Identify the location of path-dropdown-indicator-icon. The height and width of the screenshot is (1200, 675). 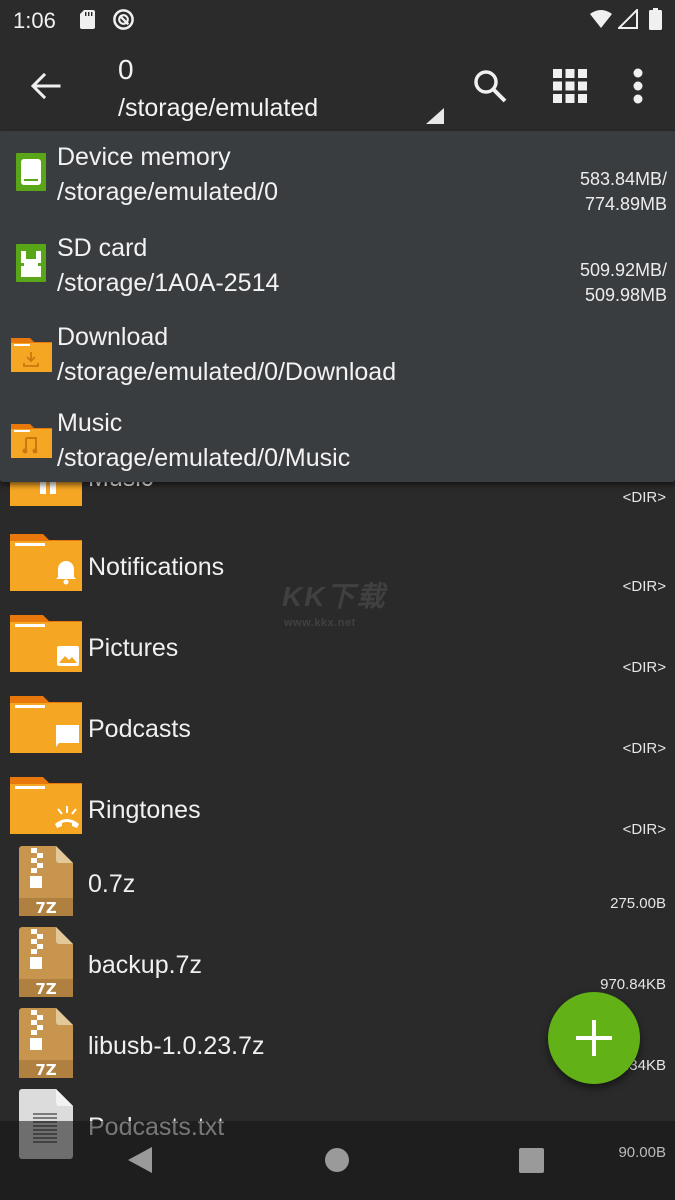
(435, 116).